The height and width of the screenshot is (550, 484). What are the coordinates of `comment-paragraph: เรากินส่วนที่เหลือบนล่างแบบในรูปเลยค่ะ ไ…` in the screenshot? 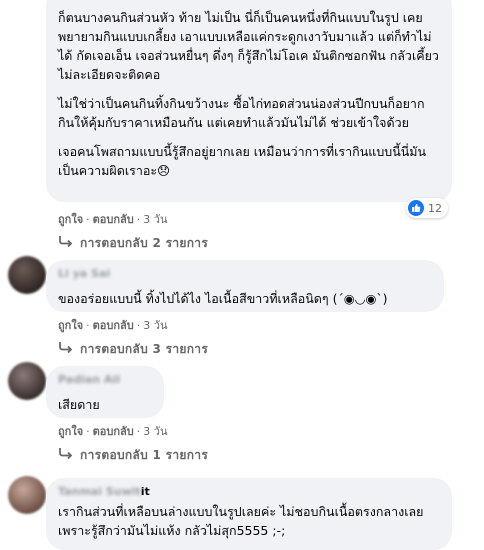 It's located at (241, 521).